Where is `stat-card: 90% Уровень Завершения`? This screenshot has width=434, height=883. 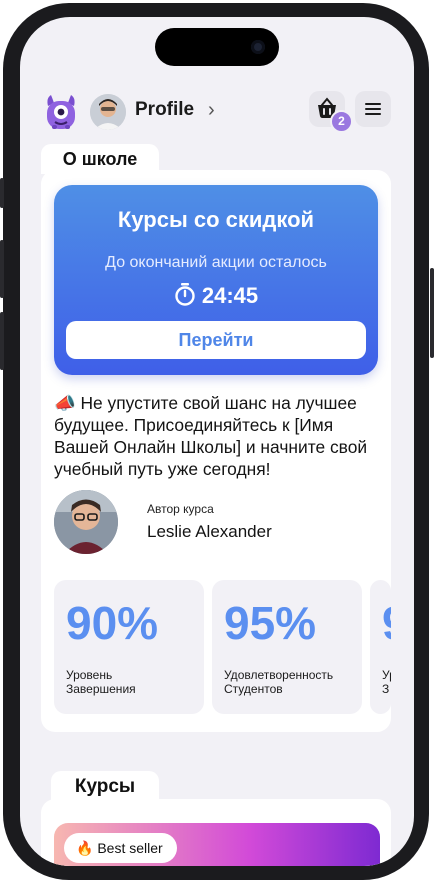
stat-card: 90% Уровень Завершения is located at coordinates (129, 647).